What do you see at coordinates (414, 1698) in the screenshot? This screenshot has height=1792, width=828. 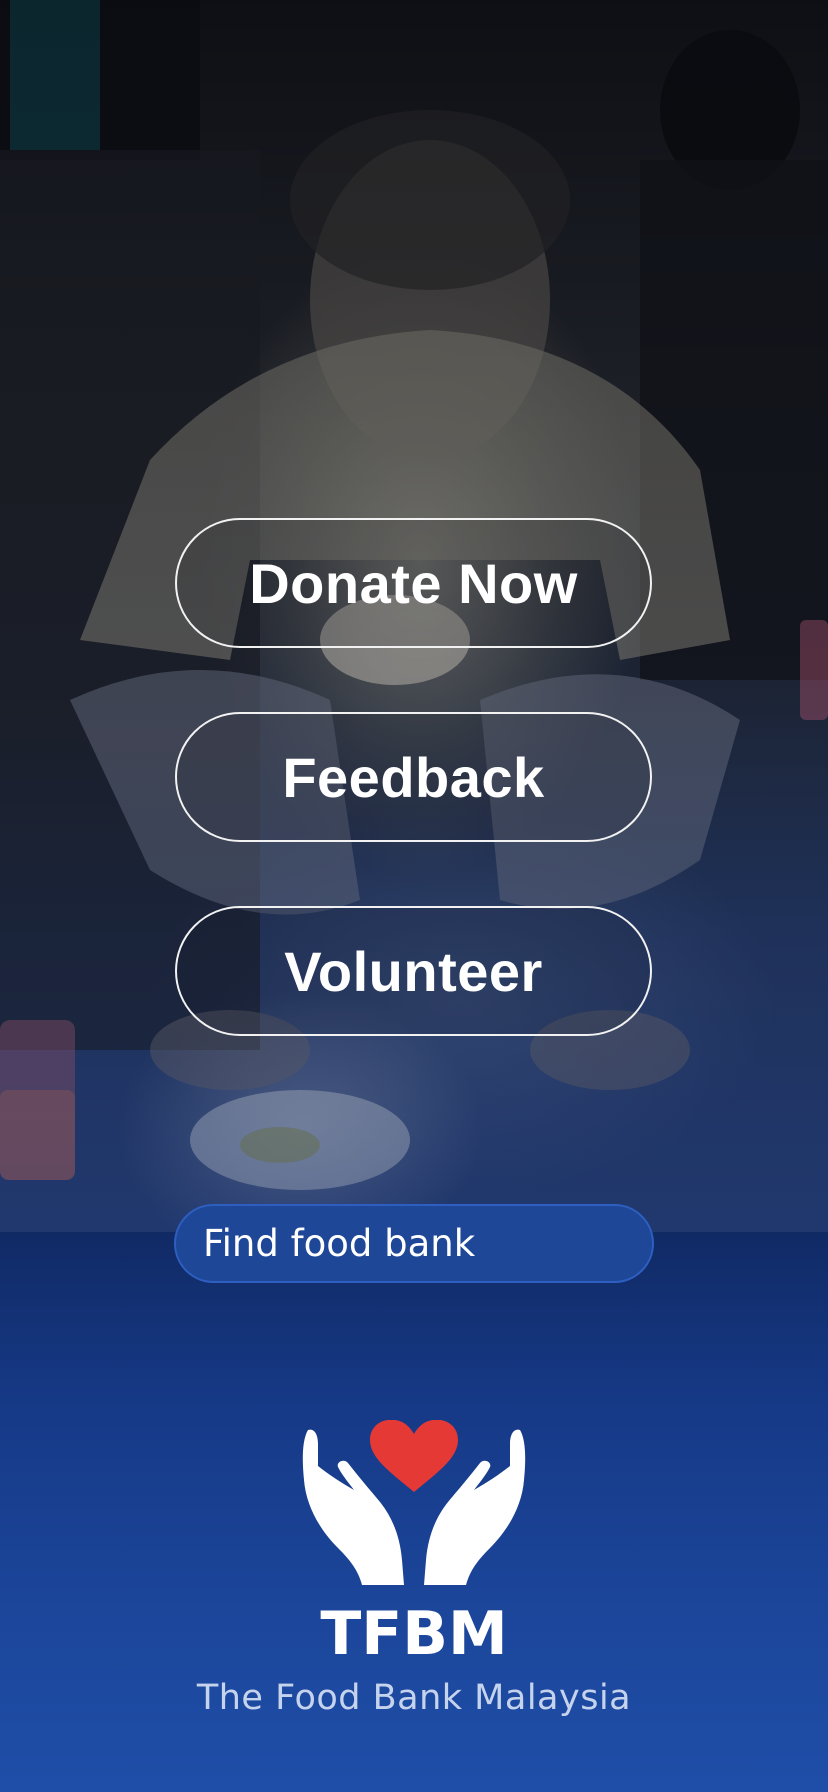 I see `brand-tagline: The Food Bank Malaysia` at bounding box center [414, 1698].